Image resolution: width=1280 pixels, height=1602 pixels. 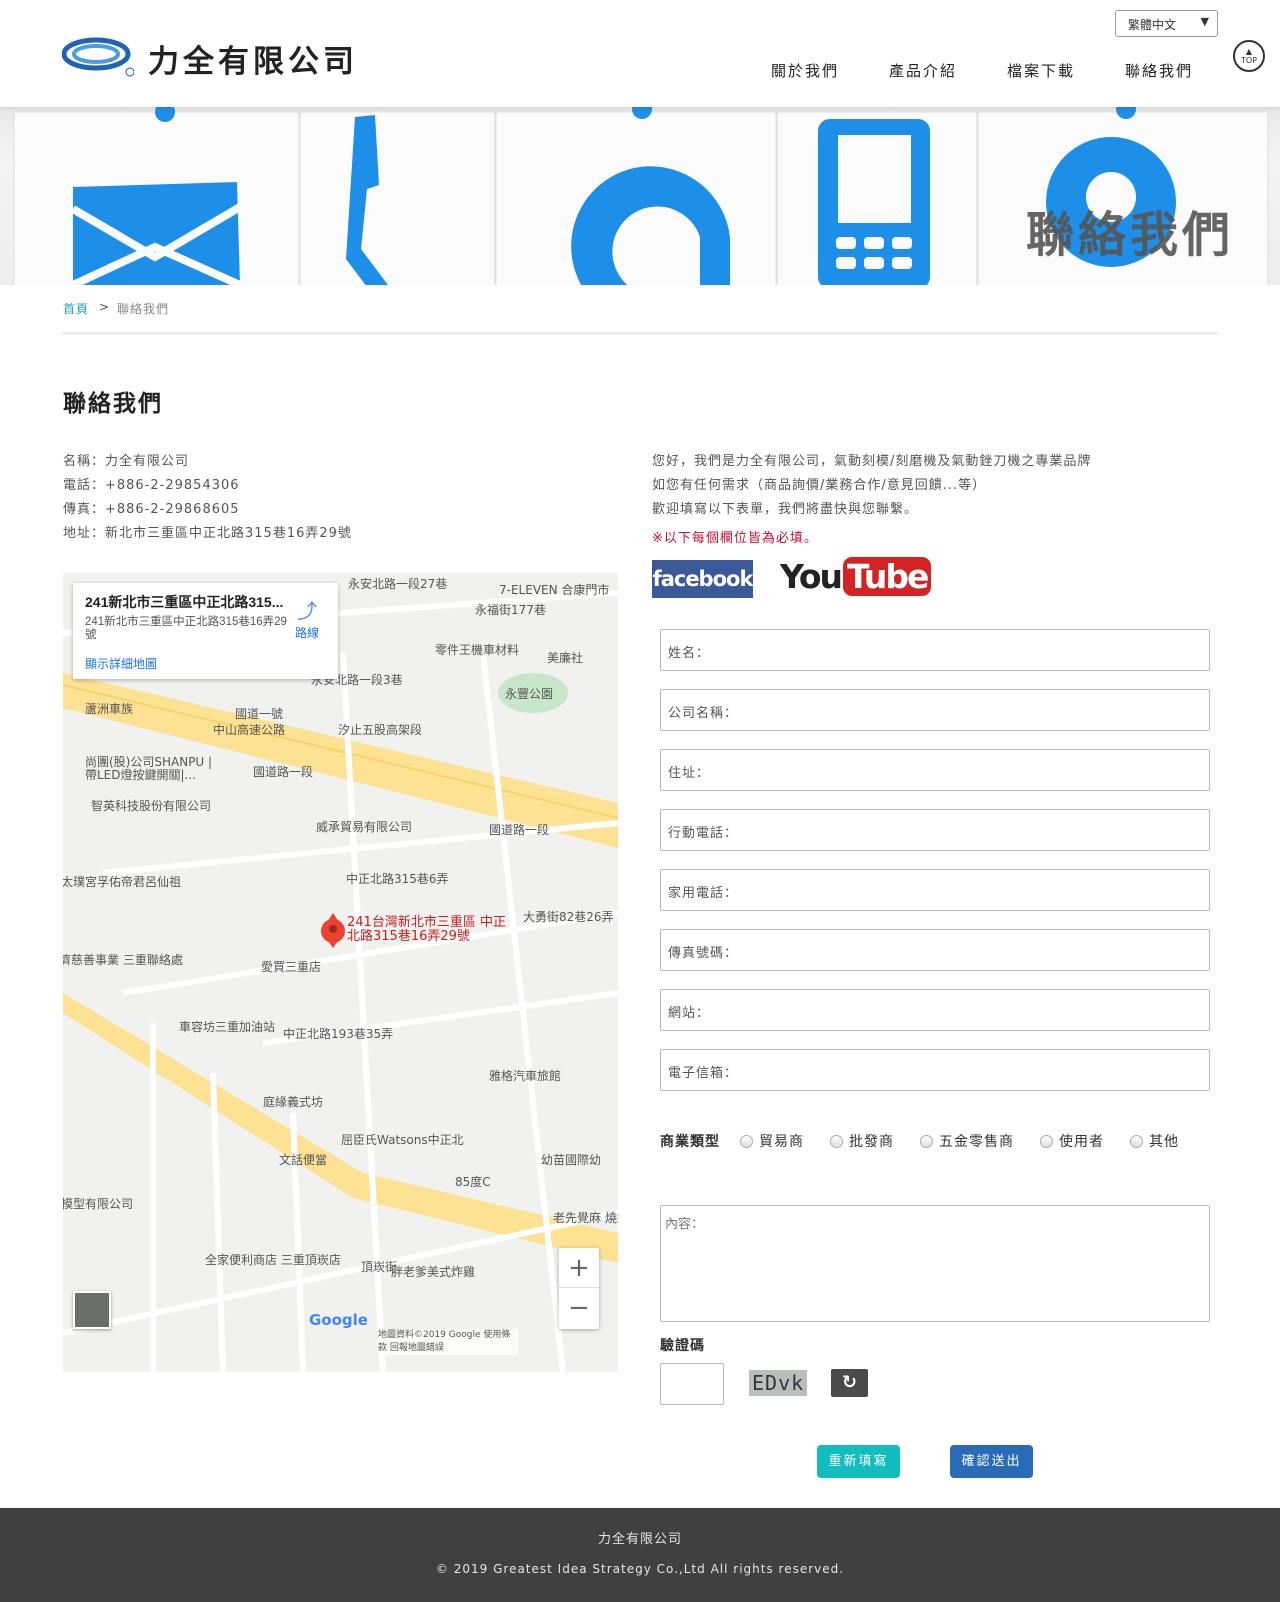 I want to click on nav-products: 產品介紹, so click(x=923, y=70).